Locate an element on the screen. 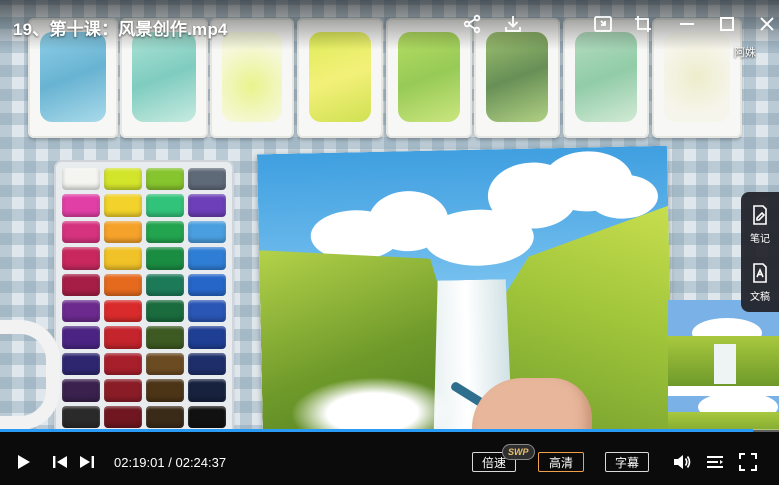 Image resolution: width=779 pixels, height=485 pixels. crop-icon is located at coordinates (643, 24).